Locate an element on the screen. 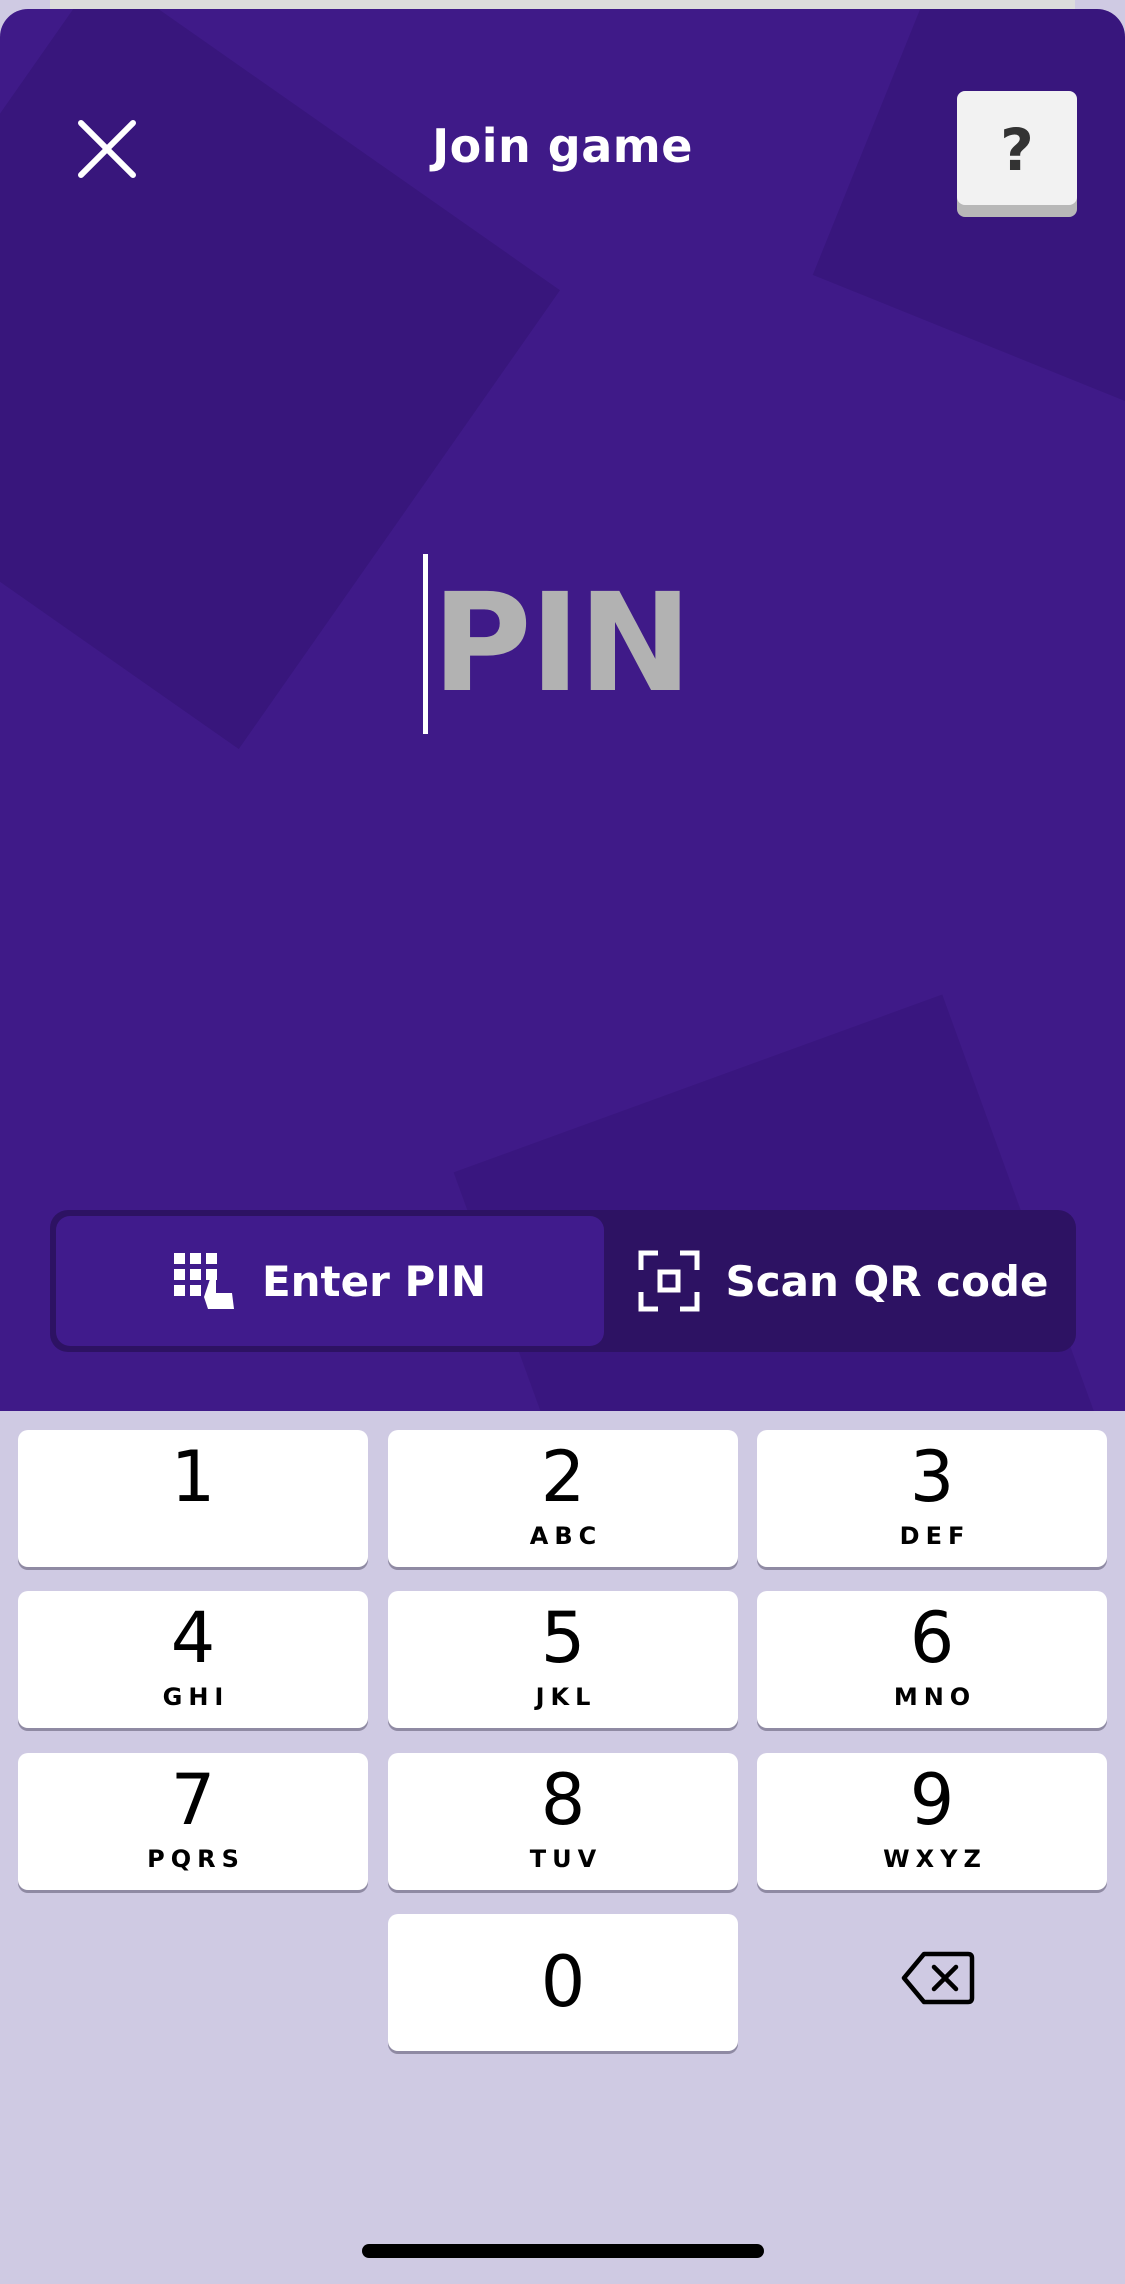  key-letters: GHI is located at coordinates (196, 1697).